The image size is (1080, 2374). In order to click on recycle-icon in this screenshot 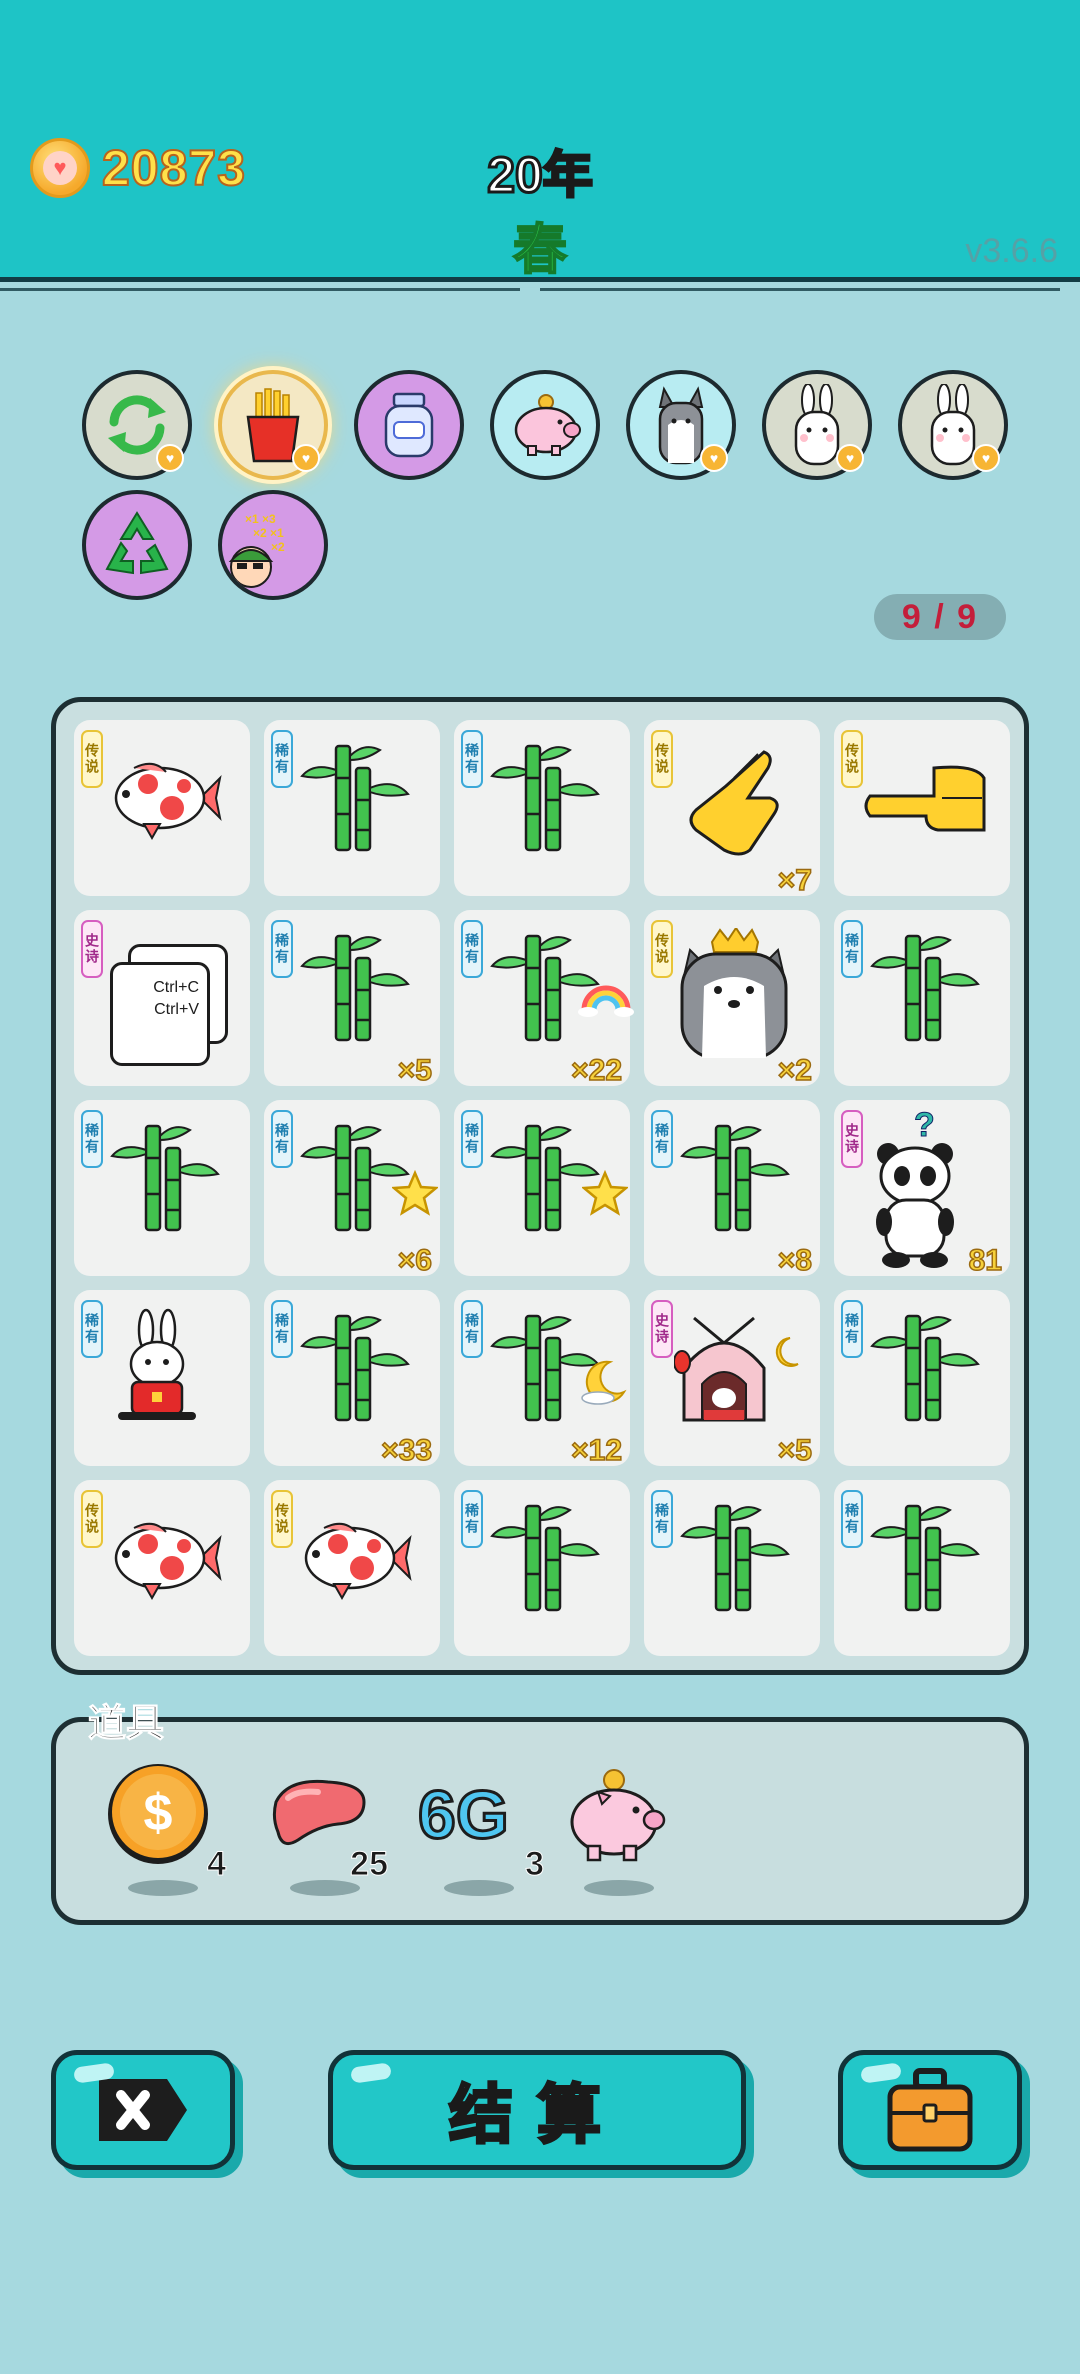, I will do `click(137, 545)`.